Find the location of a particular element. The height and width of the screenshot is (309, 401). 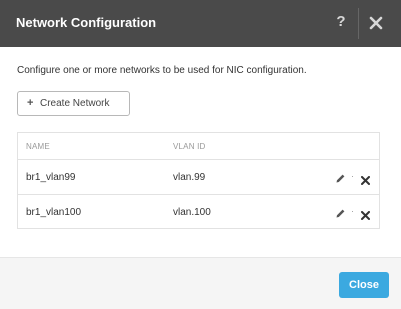

create-network-label: Create Network is located at coordinates (75, 103).